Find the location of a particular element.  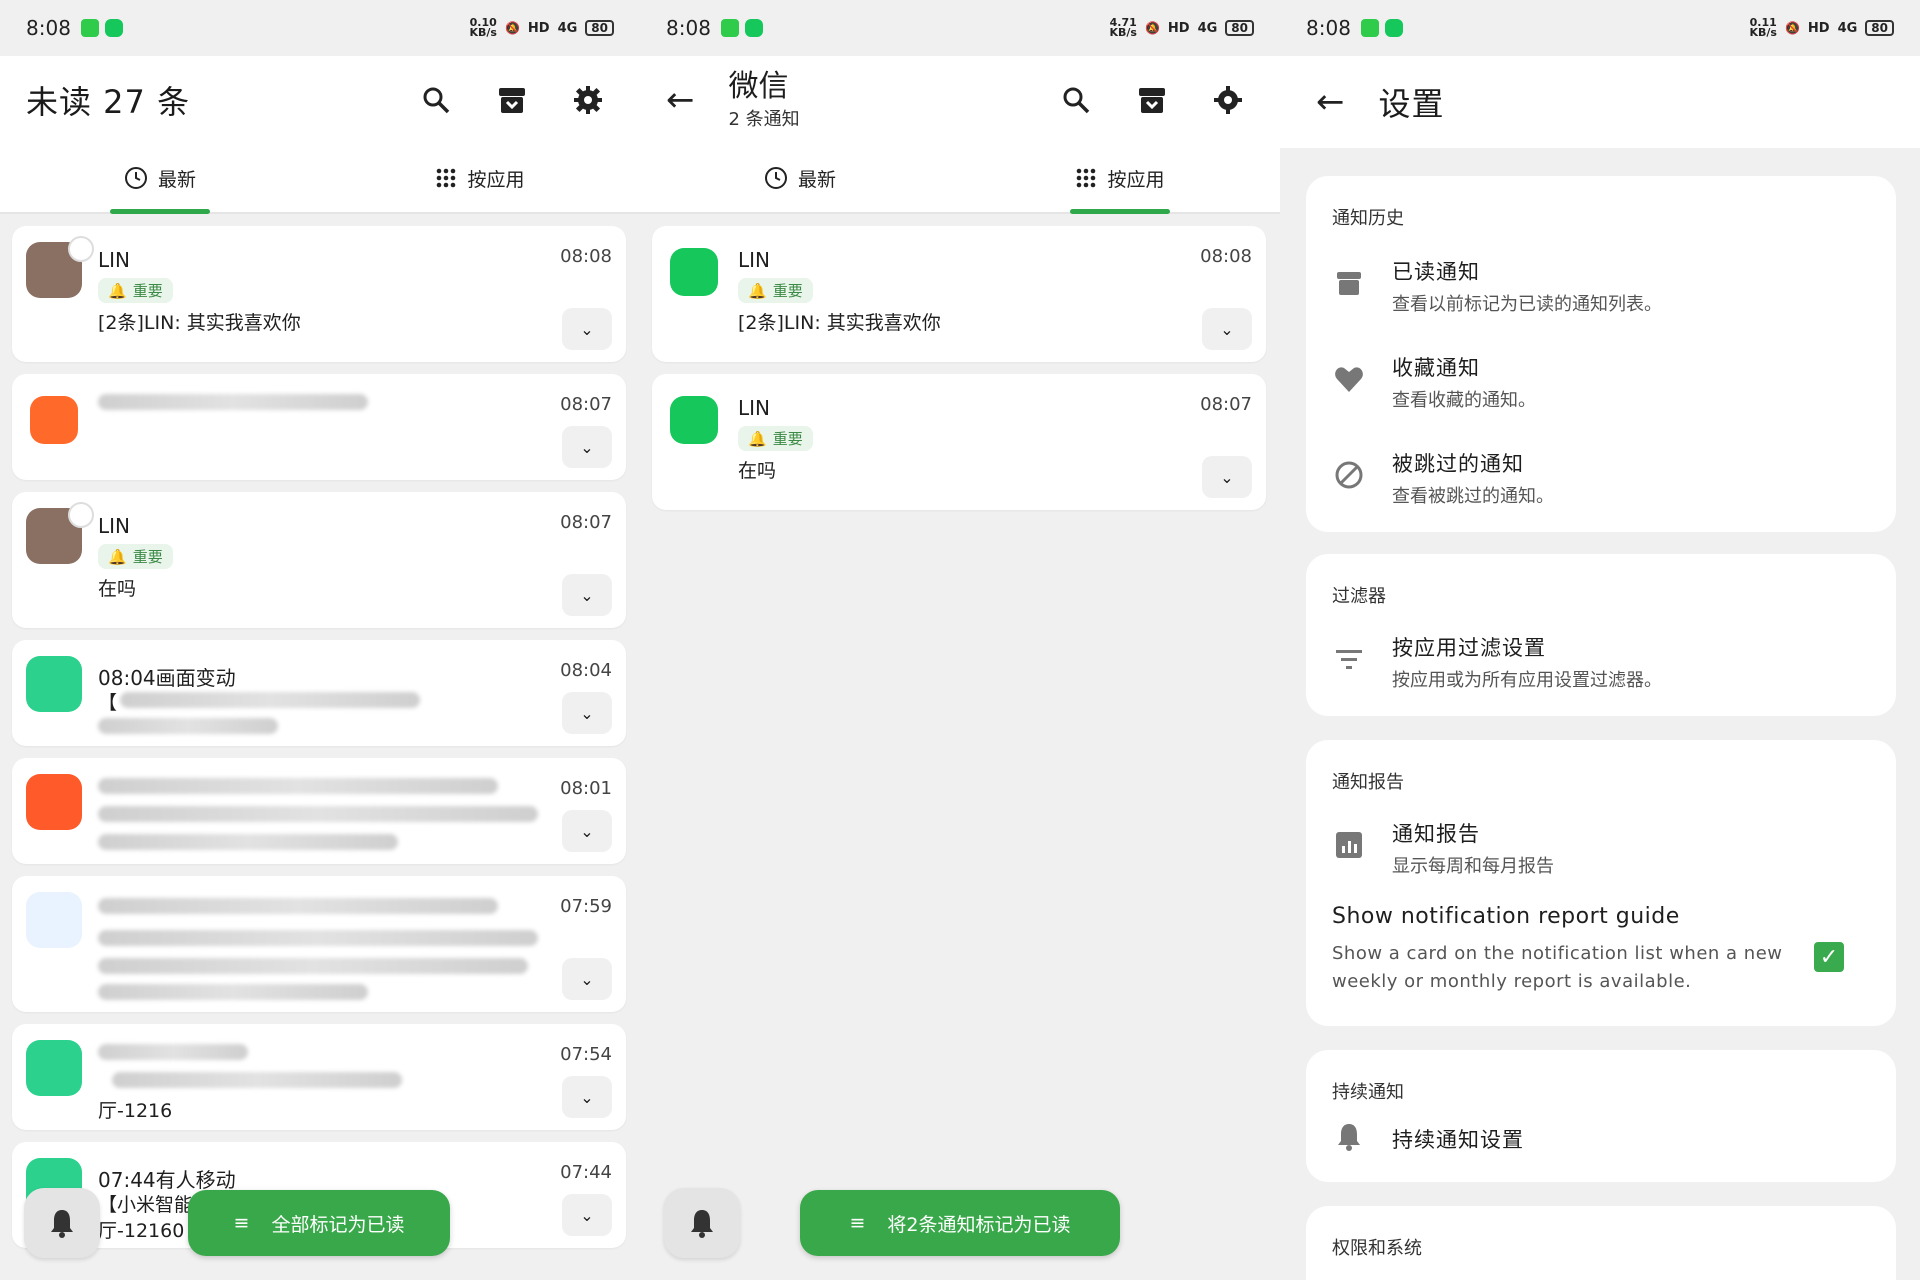

favorite-notifications-item: 收藏通知 查看收藏的通知。 is located at coordinates (1601, 386).